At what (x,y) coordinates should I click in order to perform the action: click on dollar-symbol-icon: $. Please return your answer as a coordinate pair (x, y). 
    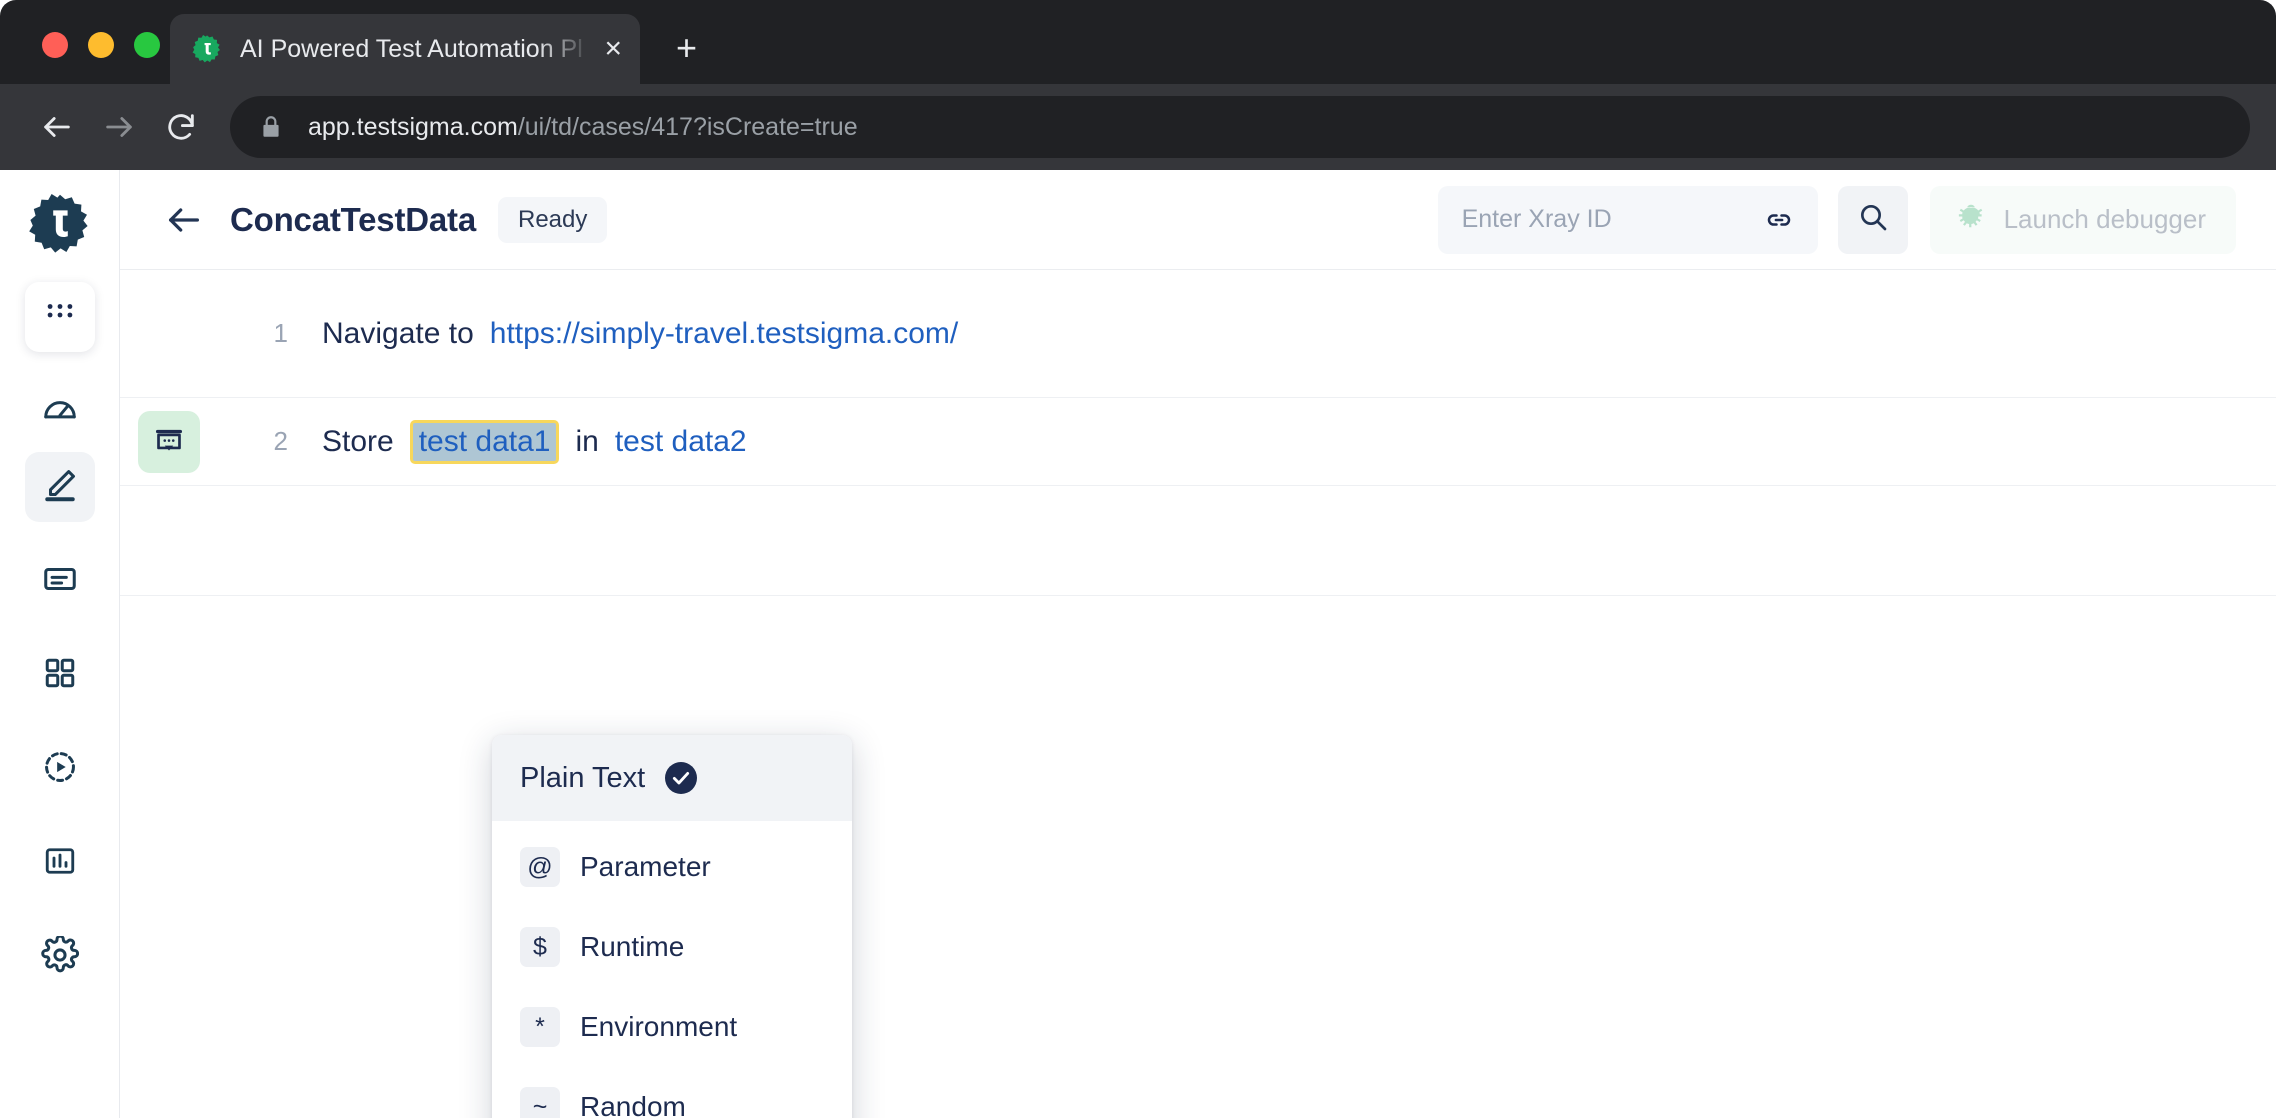
    Looking at the image, I should click on (540, 947).